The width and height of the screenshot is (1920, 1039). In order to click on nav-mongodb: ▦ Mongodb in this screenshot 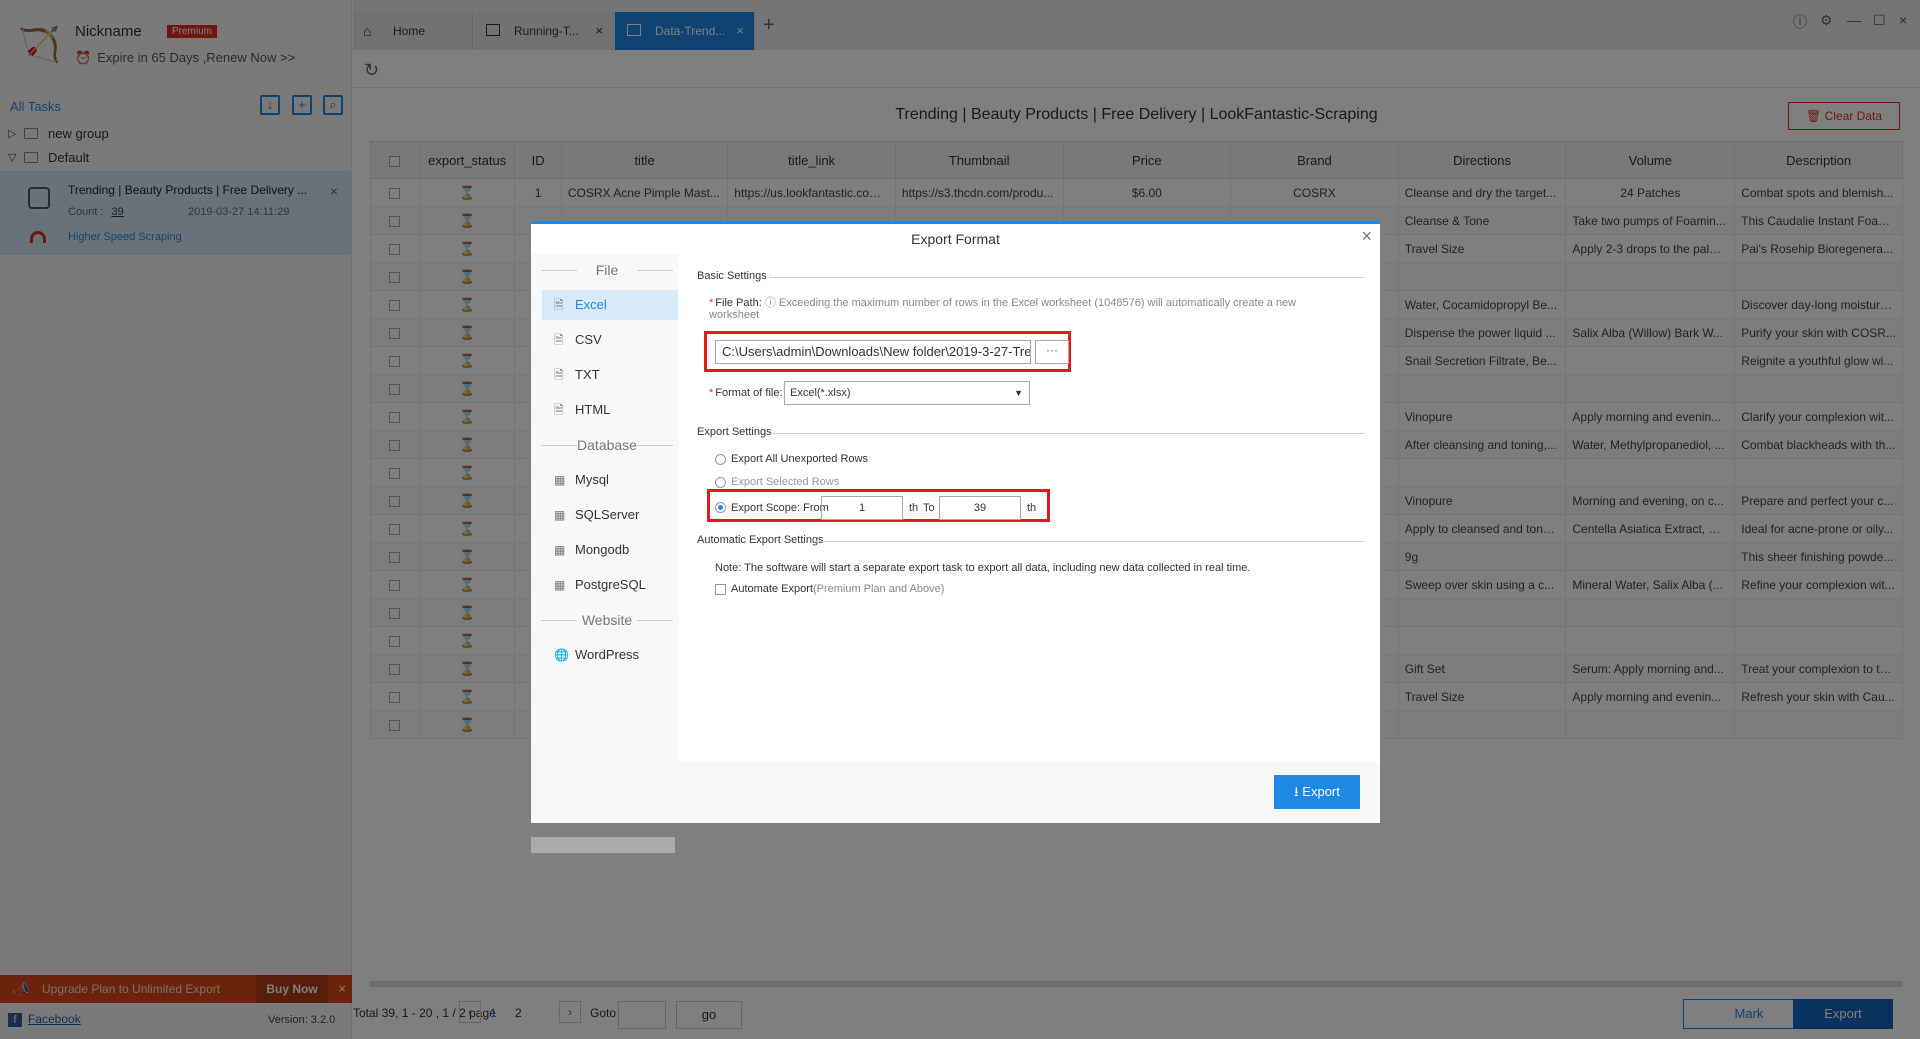, I will do `click(610, 550)`.